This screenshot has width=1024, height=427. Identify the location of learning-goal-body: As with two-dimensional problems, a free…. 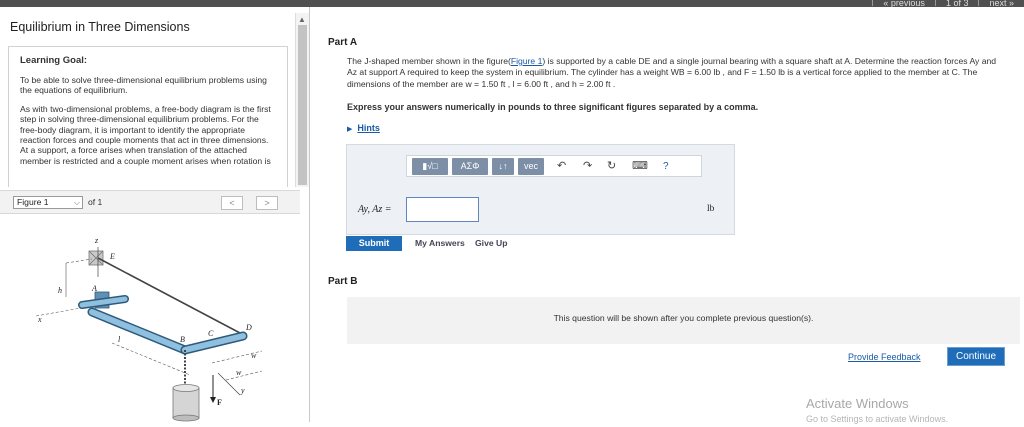
(145, 134).